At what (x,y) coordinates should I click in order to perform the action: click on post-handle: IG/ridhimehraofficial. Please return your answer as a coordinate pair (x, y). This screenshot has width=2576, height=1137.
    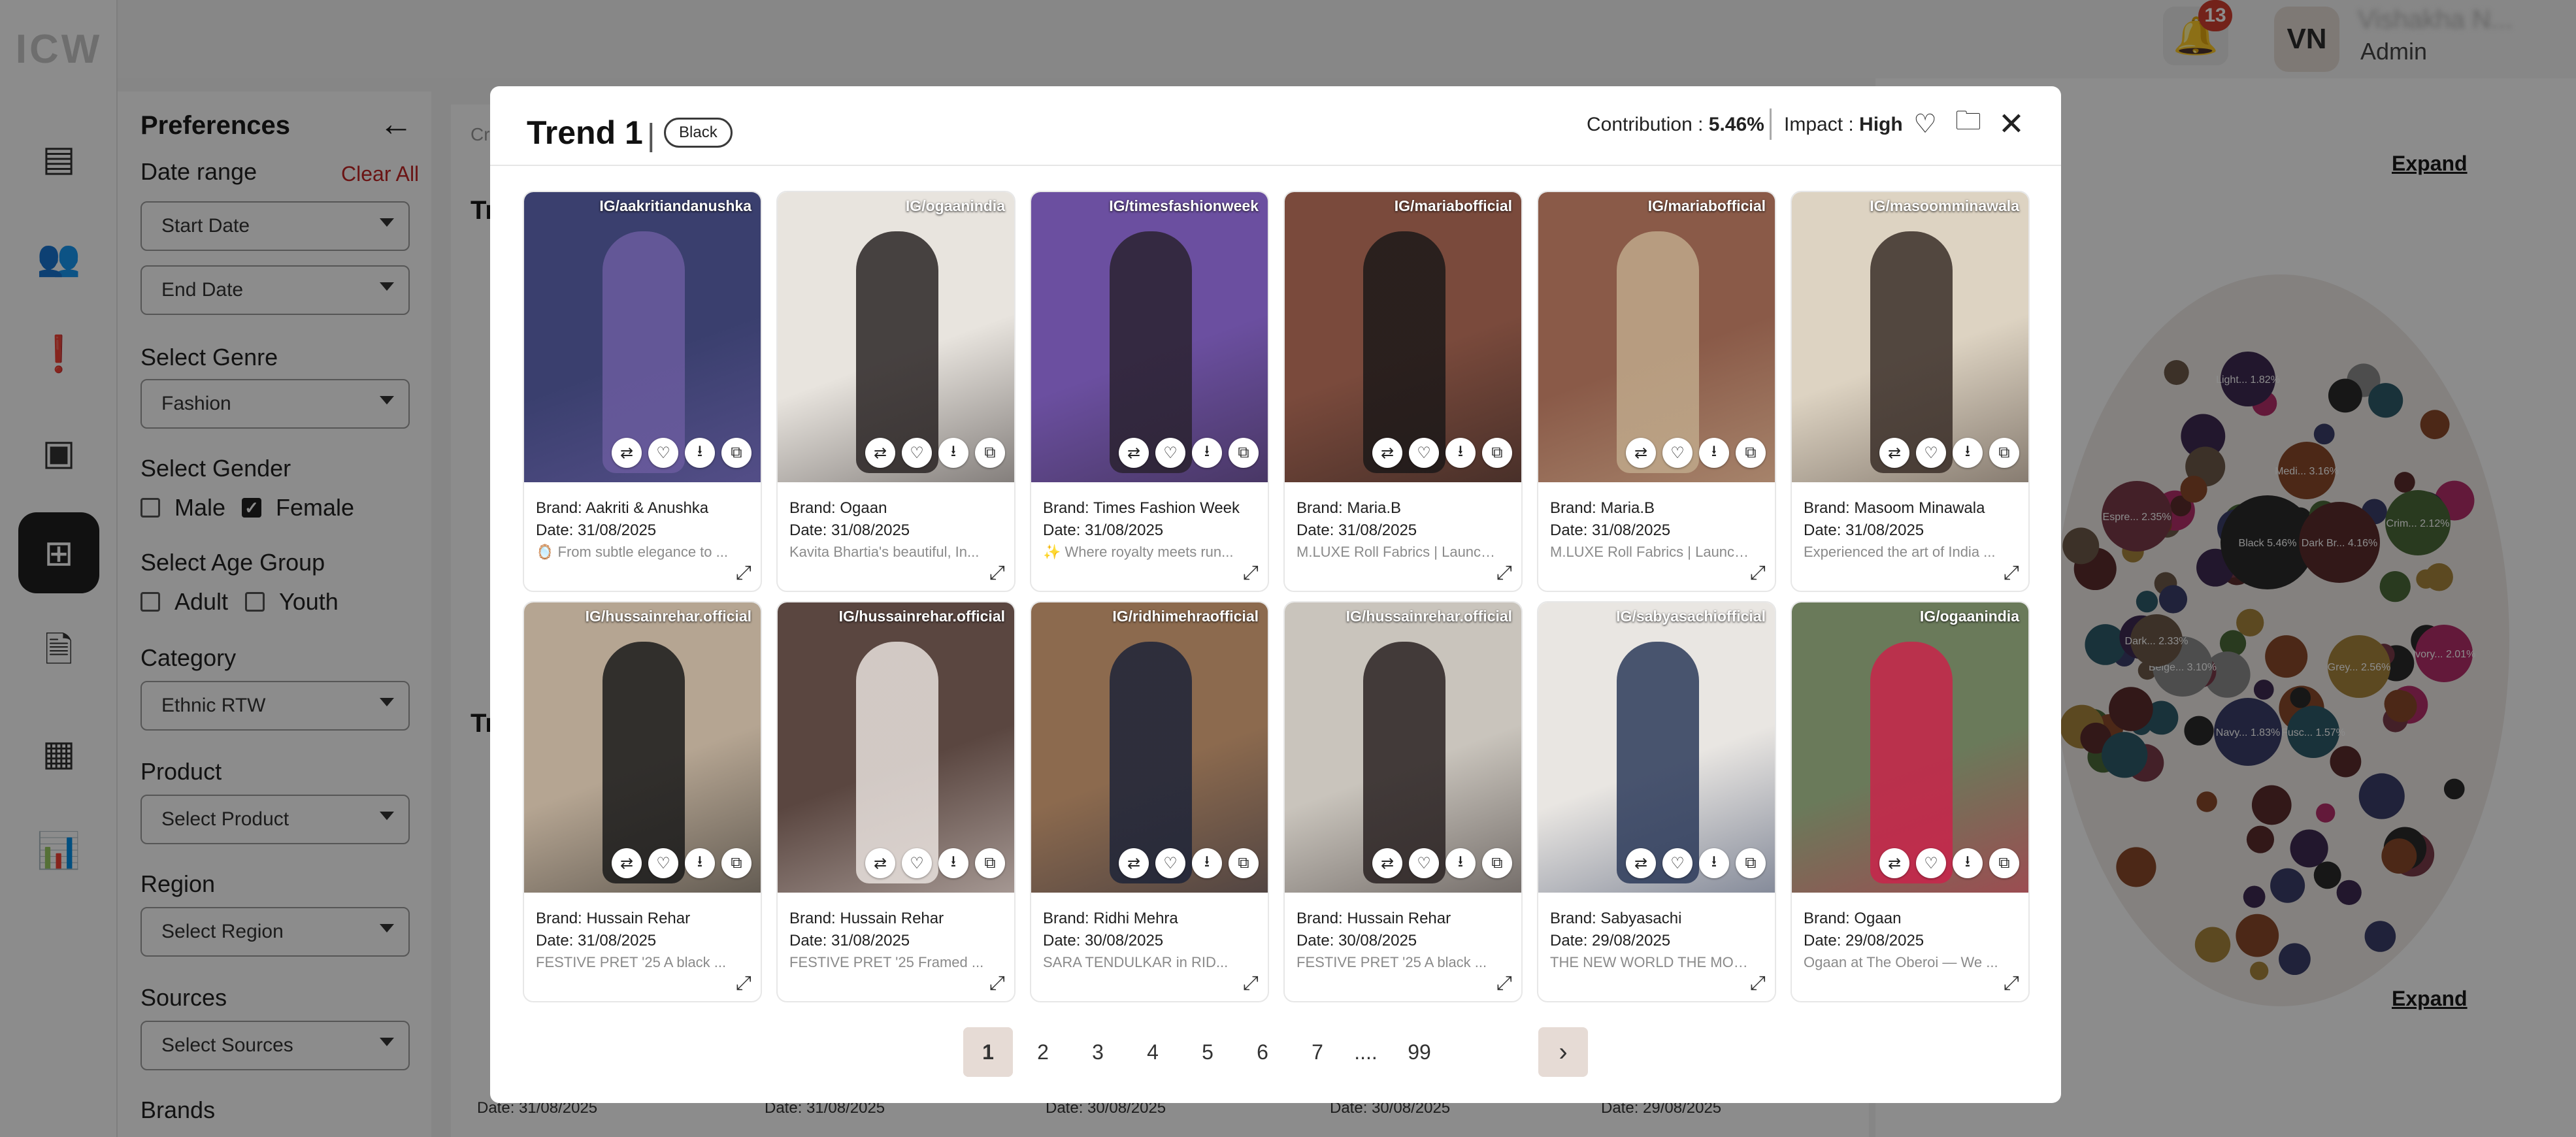
    Looking at the image, I should click on (1185, 617).